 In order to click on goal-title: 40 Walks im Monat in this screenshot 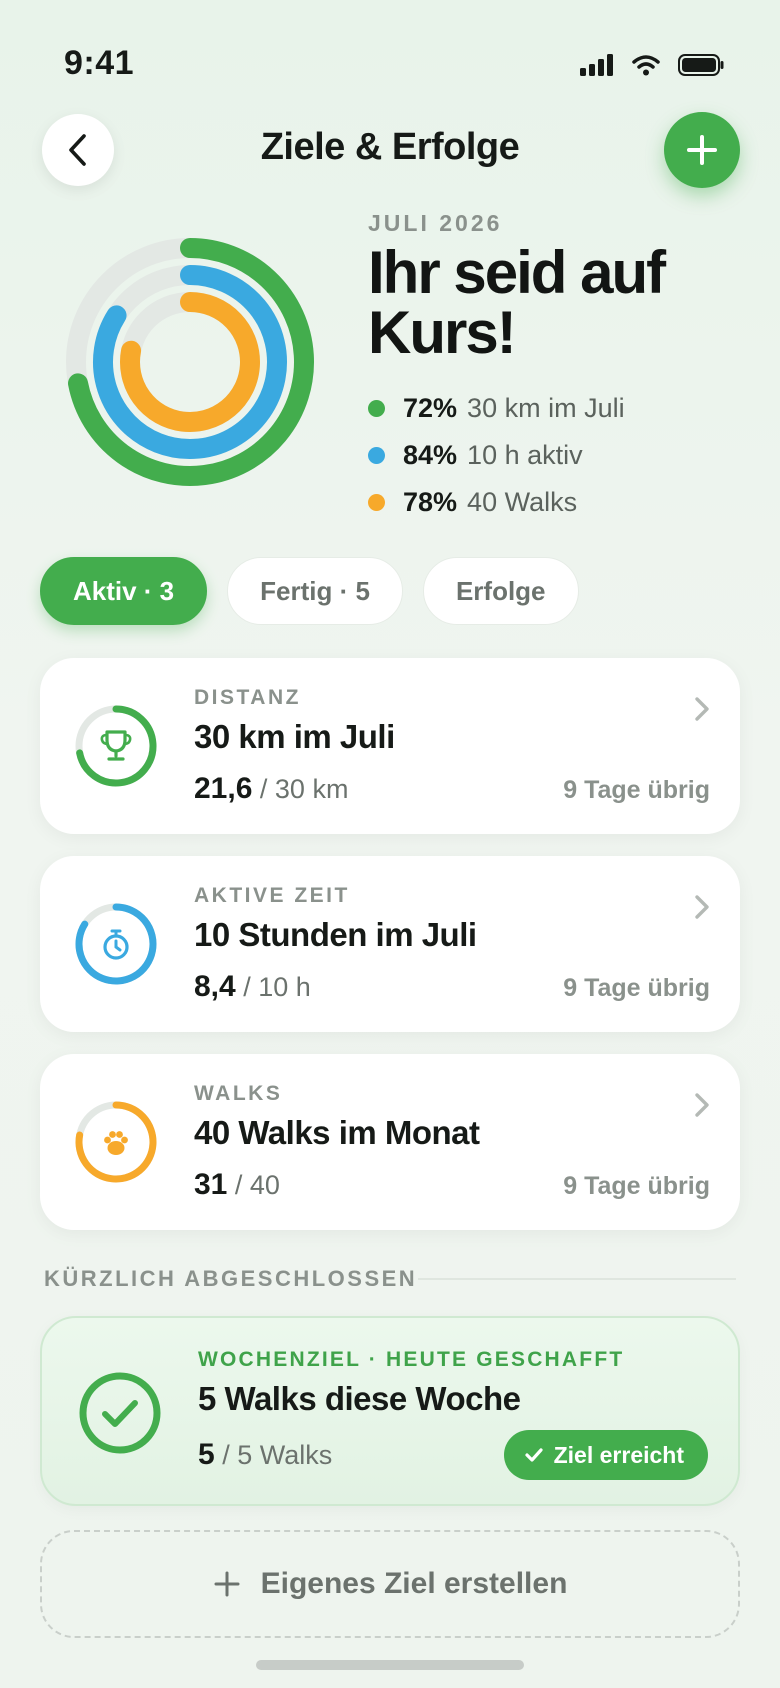, I will do `click(337, 1132)`.